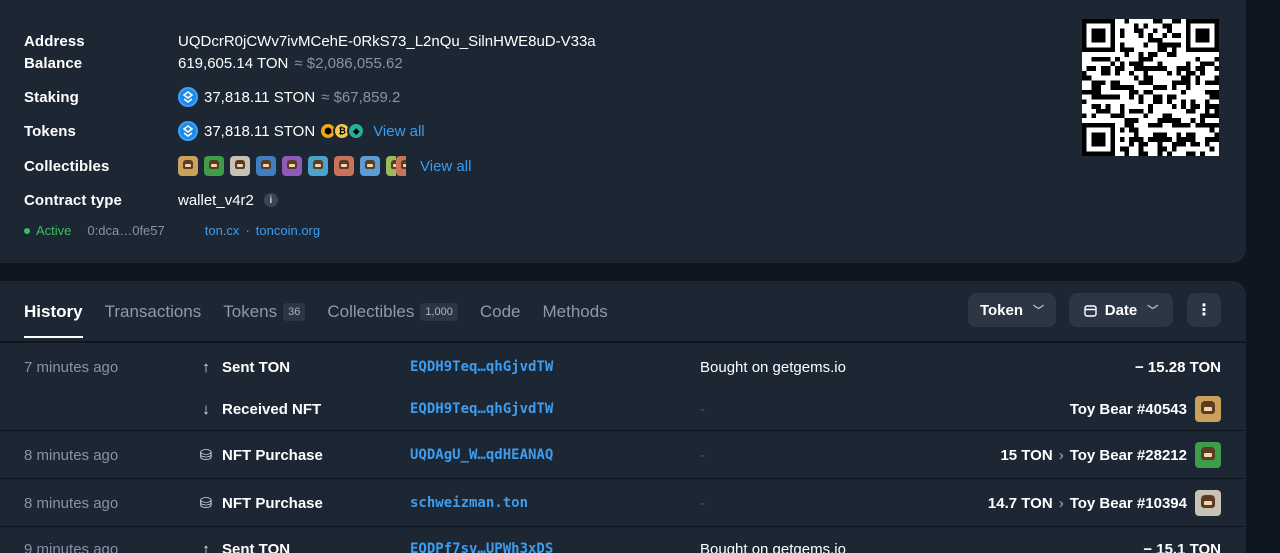  I want to click on tab-label: Tokens, so click(250, 311).